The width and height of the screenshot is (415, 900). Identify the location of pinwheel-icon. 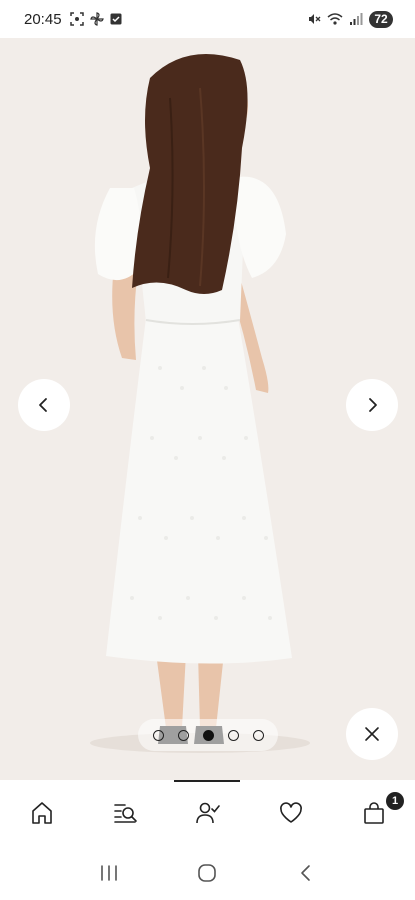
(96, 19).